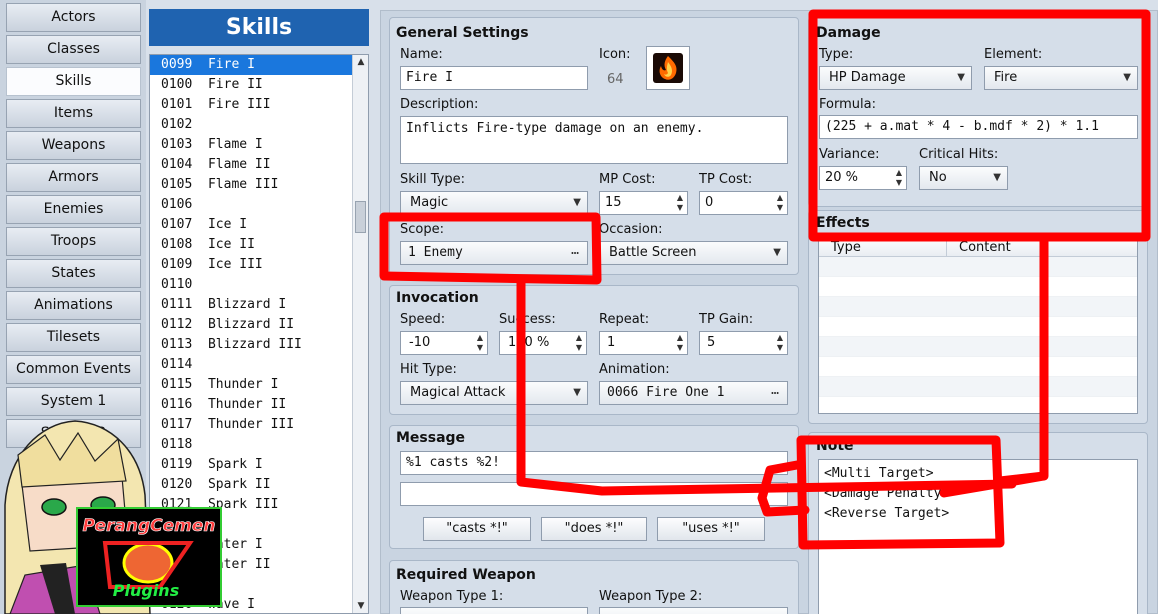 This screenshot has height=614, width=1158. I want to click on description-field: Inflicts Fire-type damage on an enemy., so click(594, 140).